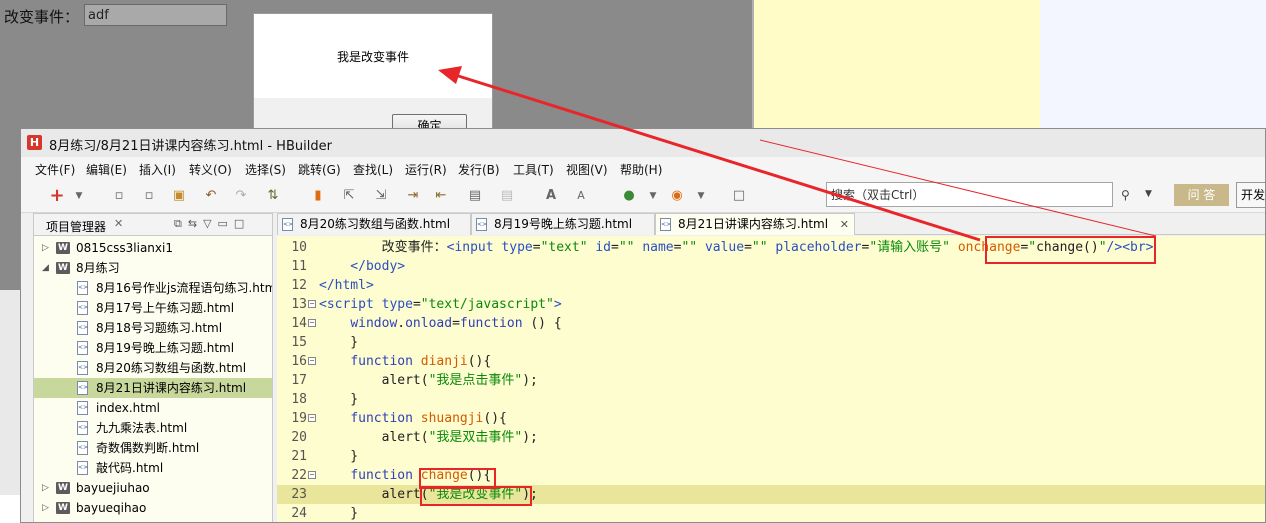 The height and width of the screenshot is (523, 1266). Describe the element at coordinates (153, 268) in the screenshot. I see `tree-item: ◢ W 8月练习` at that location.